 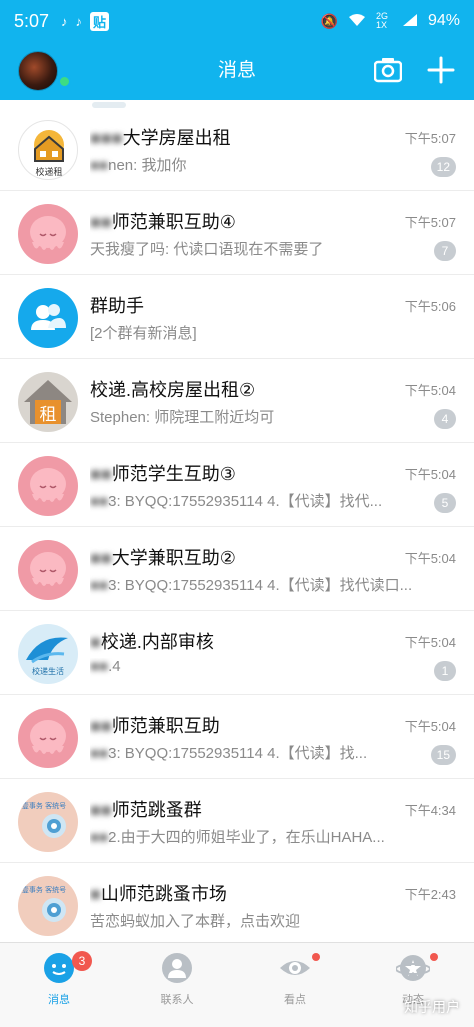 I want to click on unread-badge: 1, so click(x=445, y=671).